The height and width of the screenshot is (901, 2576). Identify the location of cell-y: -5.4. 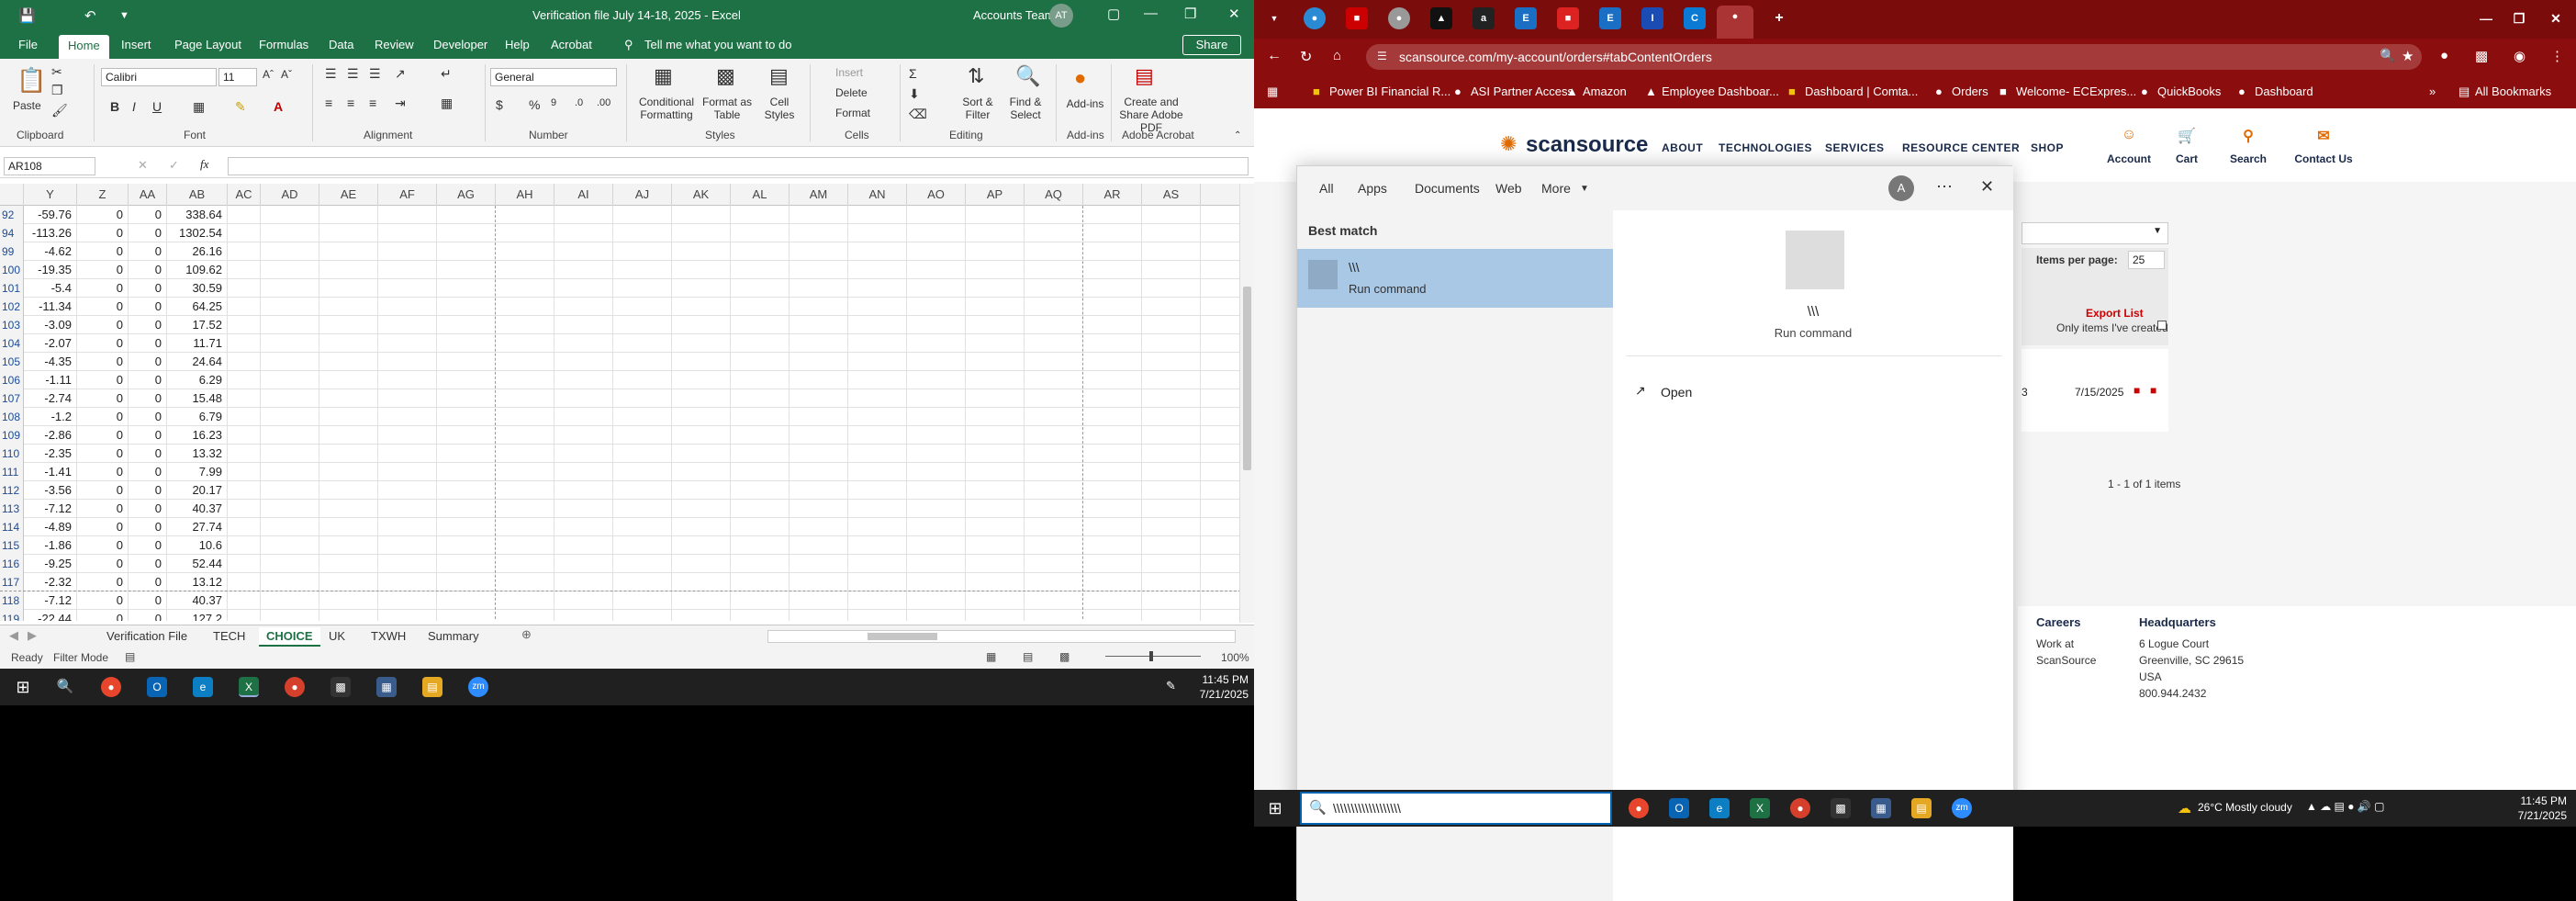
(50, 288).